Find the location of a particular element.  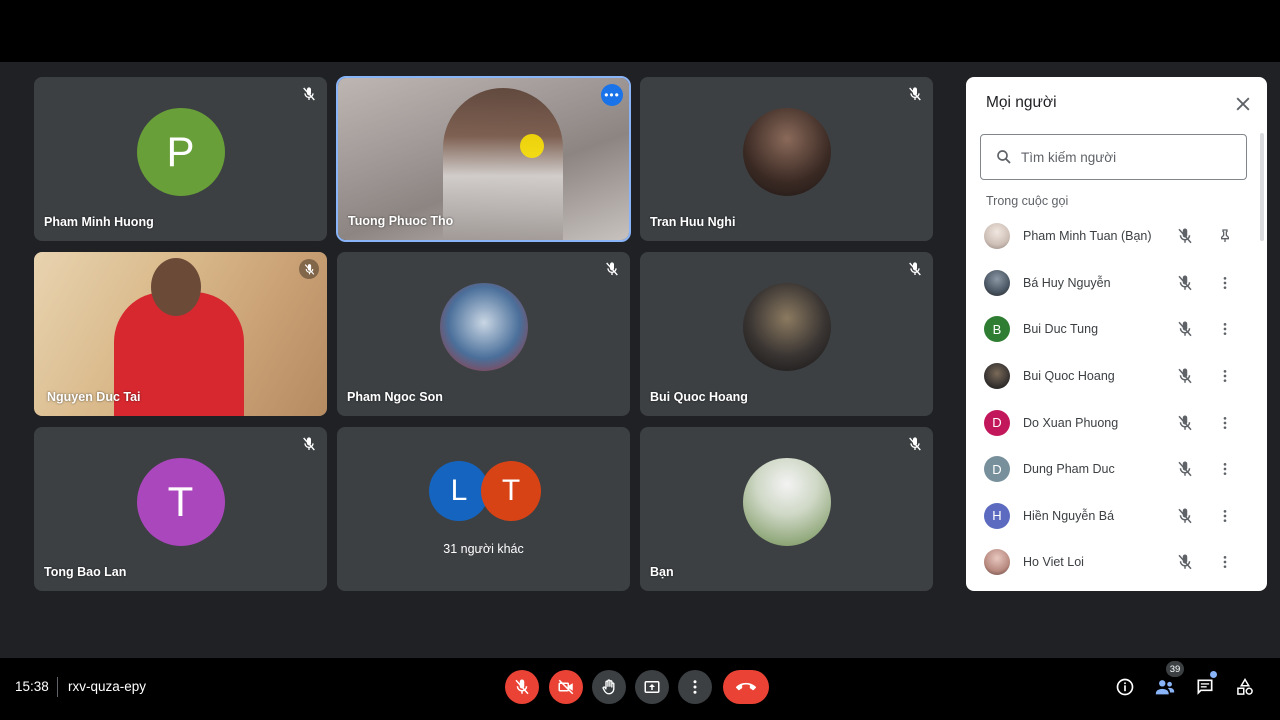

participant-tile: Tran Huu Nghi is located at coordinates (786, 159).